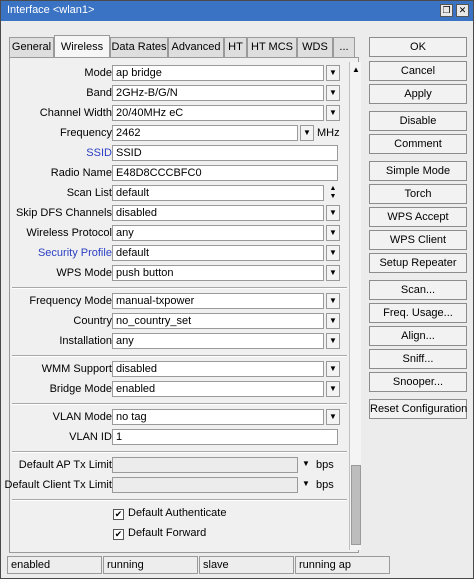 The height and width of the screenshot is (579, 474). I want to click on frequency-dropdown-icon: ▼, so click(307, 133).